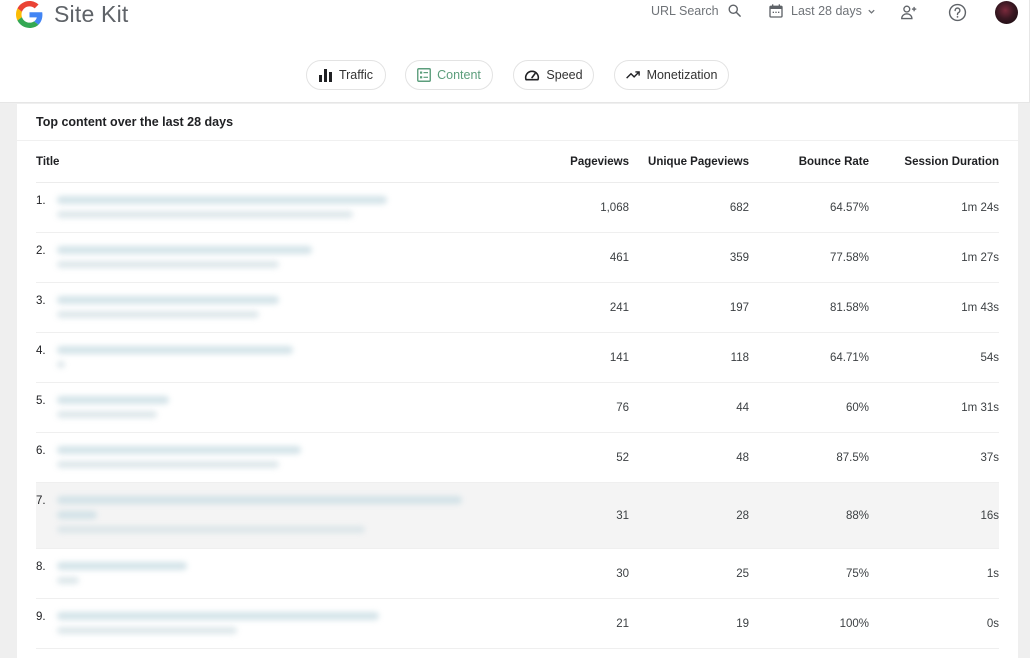  What do you see at coordinates (849, 207) in the screenshot?
I see `bounce-rate-value: 64.57%` at bounding box center [849, 207].